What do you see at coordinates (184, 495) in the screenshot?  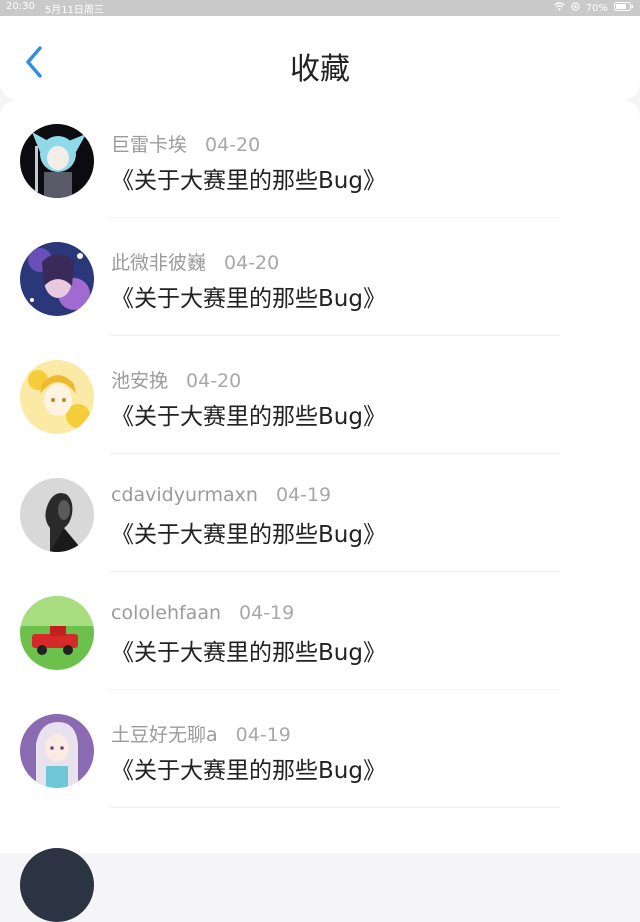 I see `author-name: cdavidyurmaxn` at bounding box center [184, 495].